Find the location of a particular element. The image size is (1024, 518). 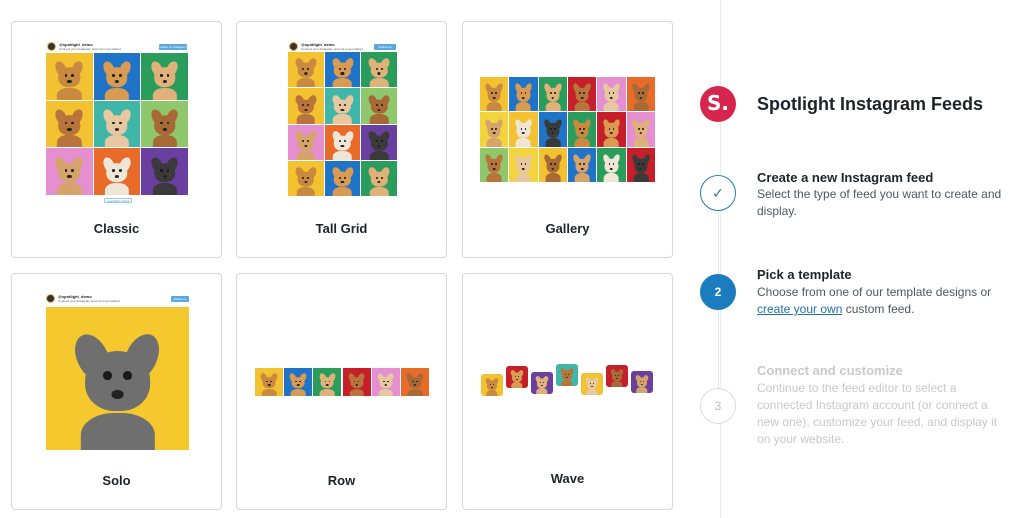

step-2-title: Pick a template is located at coordinates (804, 274).